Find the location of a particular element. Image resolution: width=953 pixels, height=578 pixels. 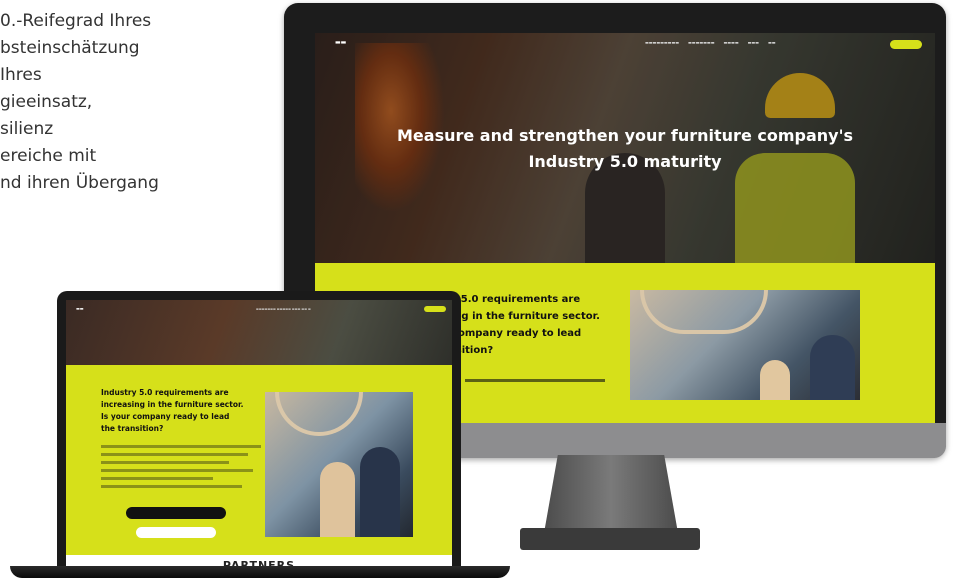

nav-link: ▬▬▬▬▬▬▬▬▬ is located at coordinates (662, 42).